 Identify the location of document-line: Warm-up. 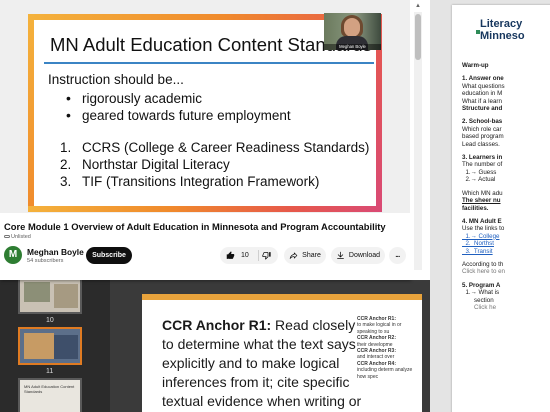
(475, 65).